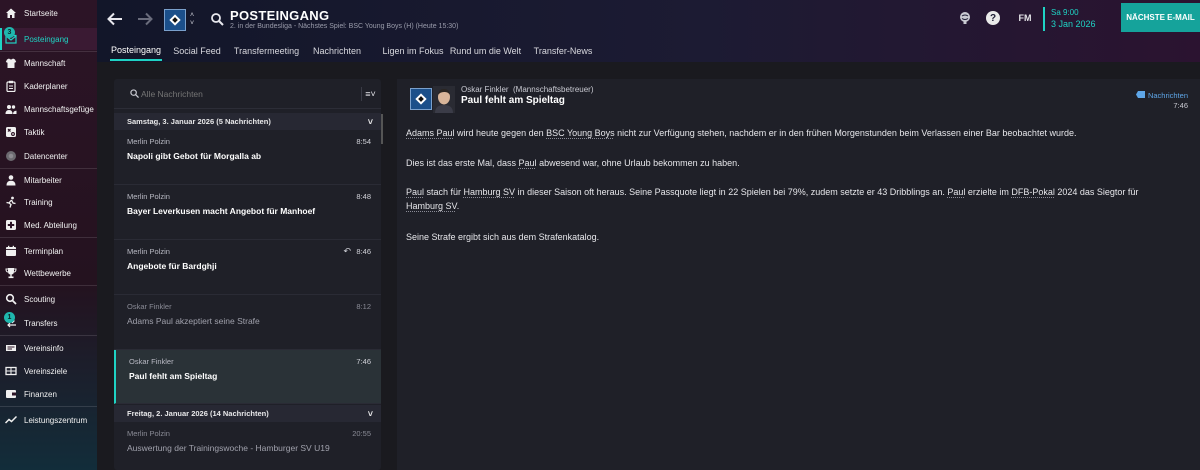 The height and width of the screenshot is (470, 1200). I want to click on home-icon, so click(10, 13).